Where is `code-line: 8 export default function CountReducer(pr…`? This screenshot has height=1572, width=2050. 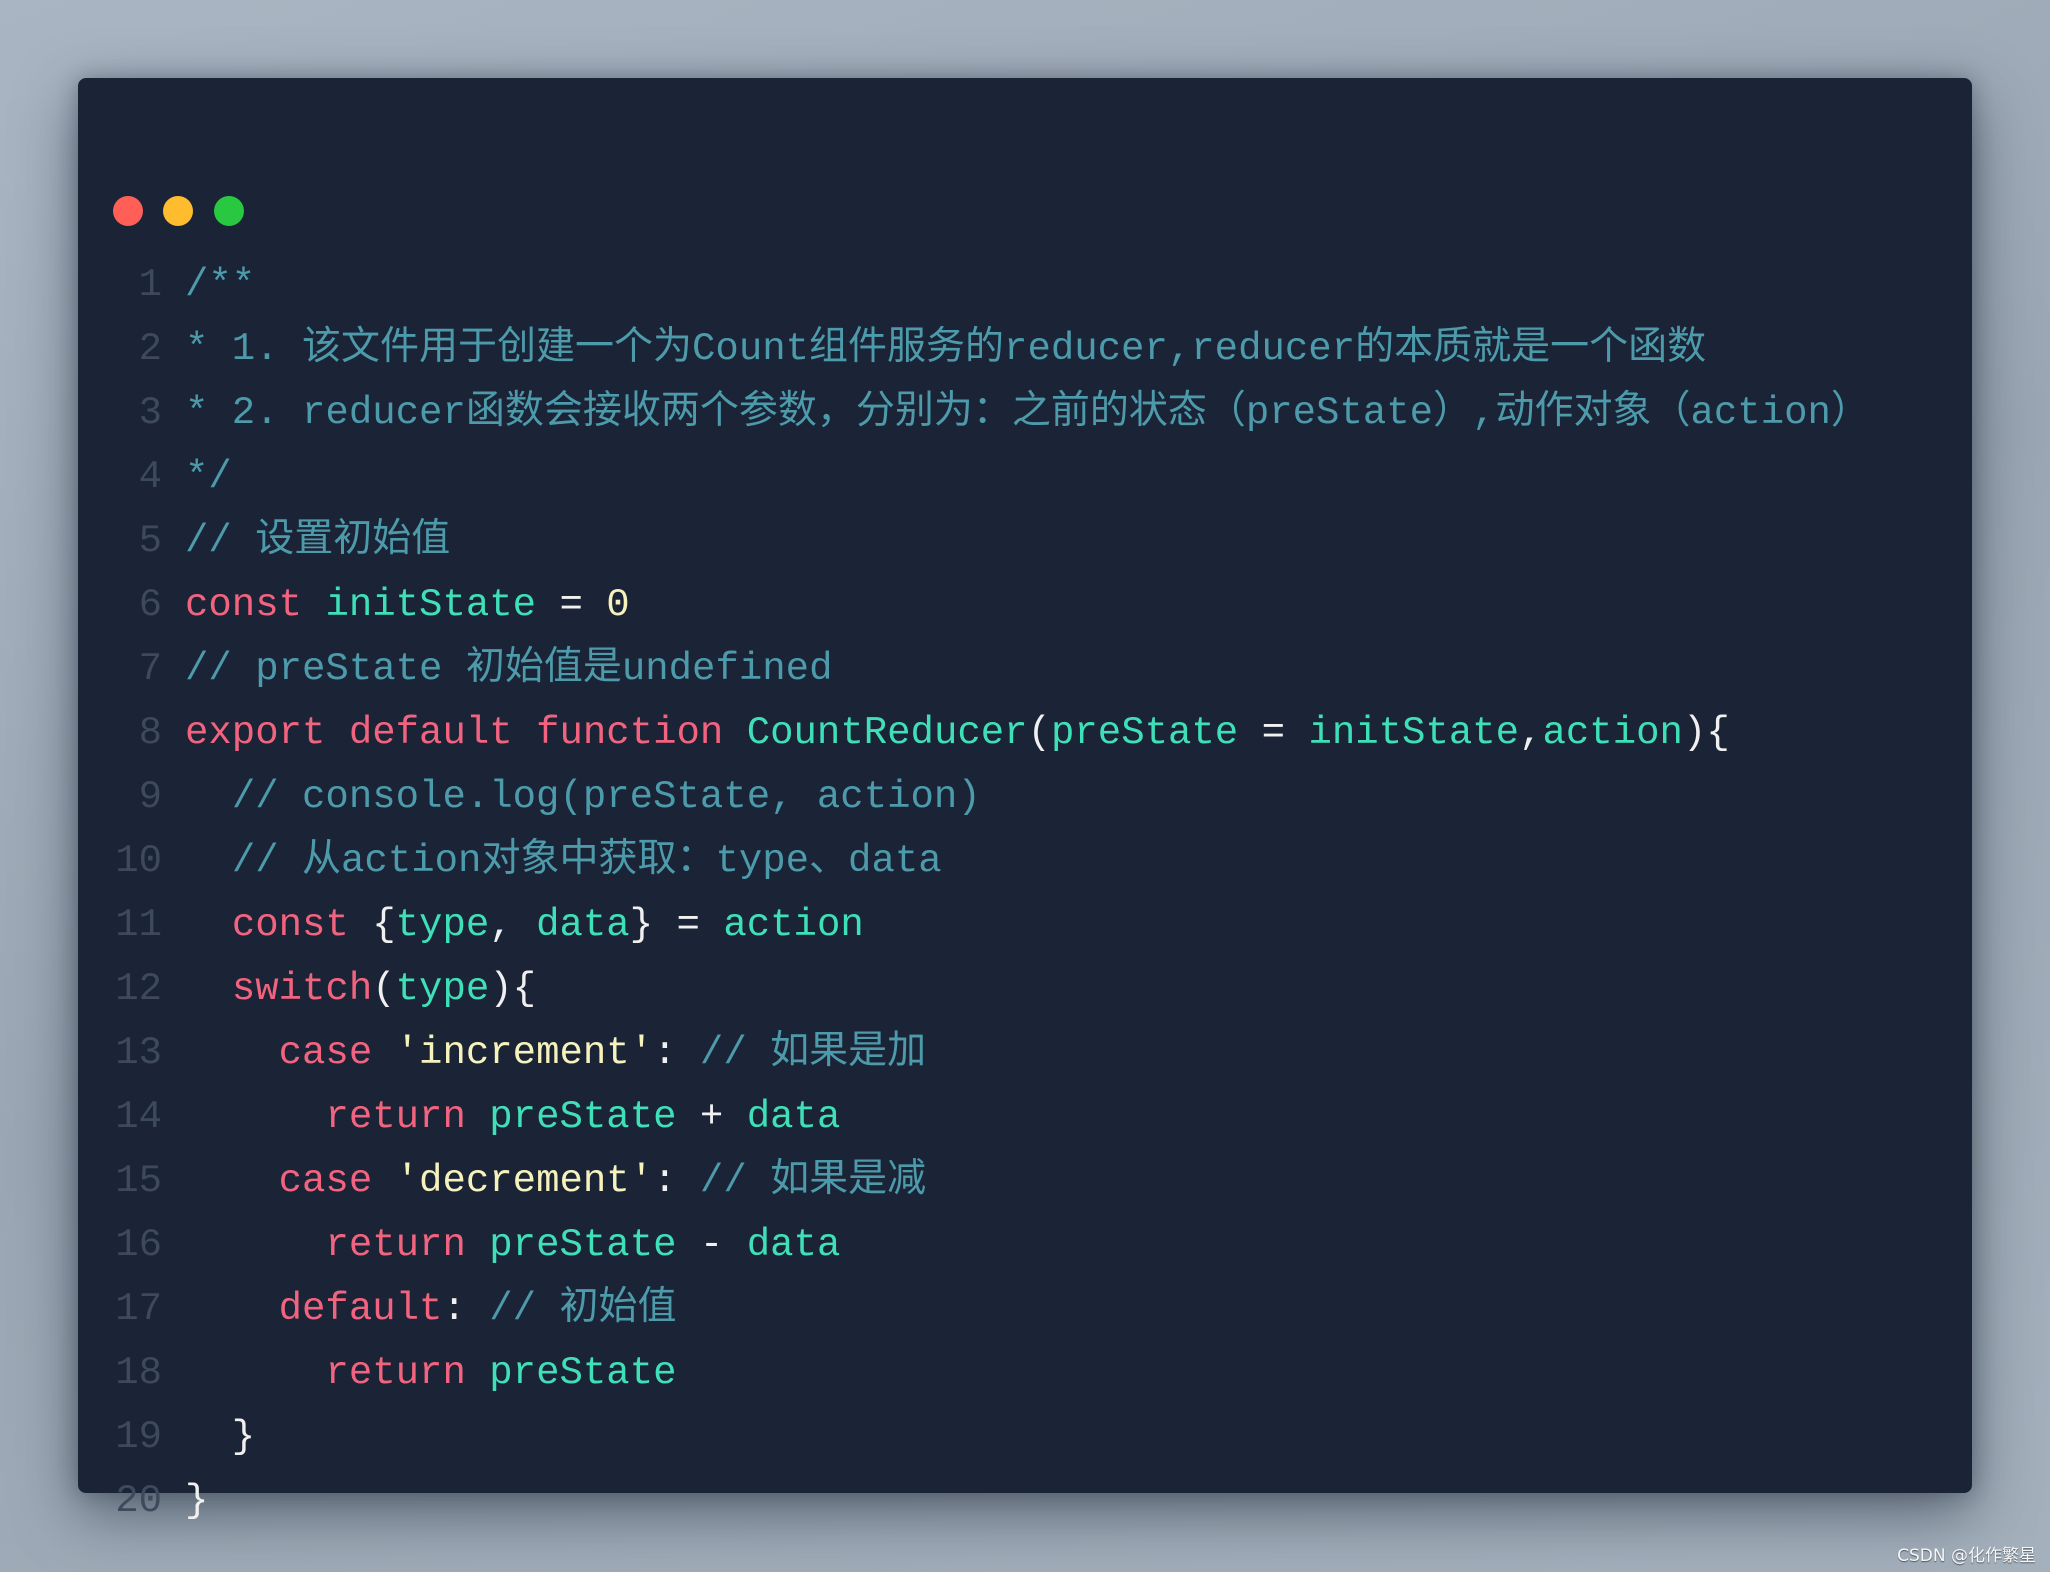
code-line: 8 export default function CountReducer(pr… is located at coordinates (974, 733).